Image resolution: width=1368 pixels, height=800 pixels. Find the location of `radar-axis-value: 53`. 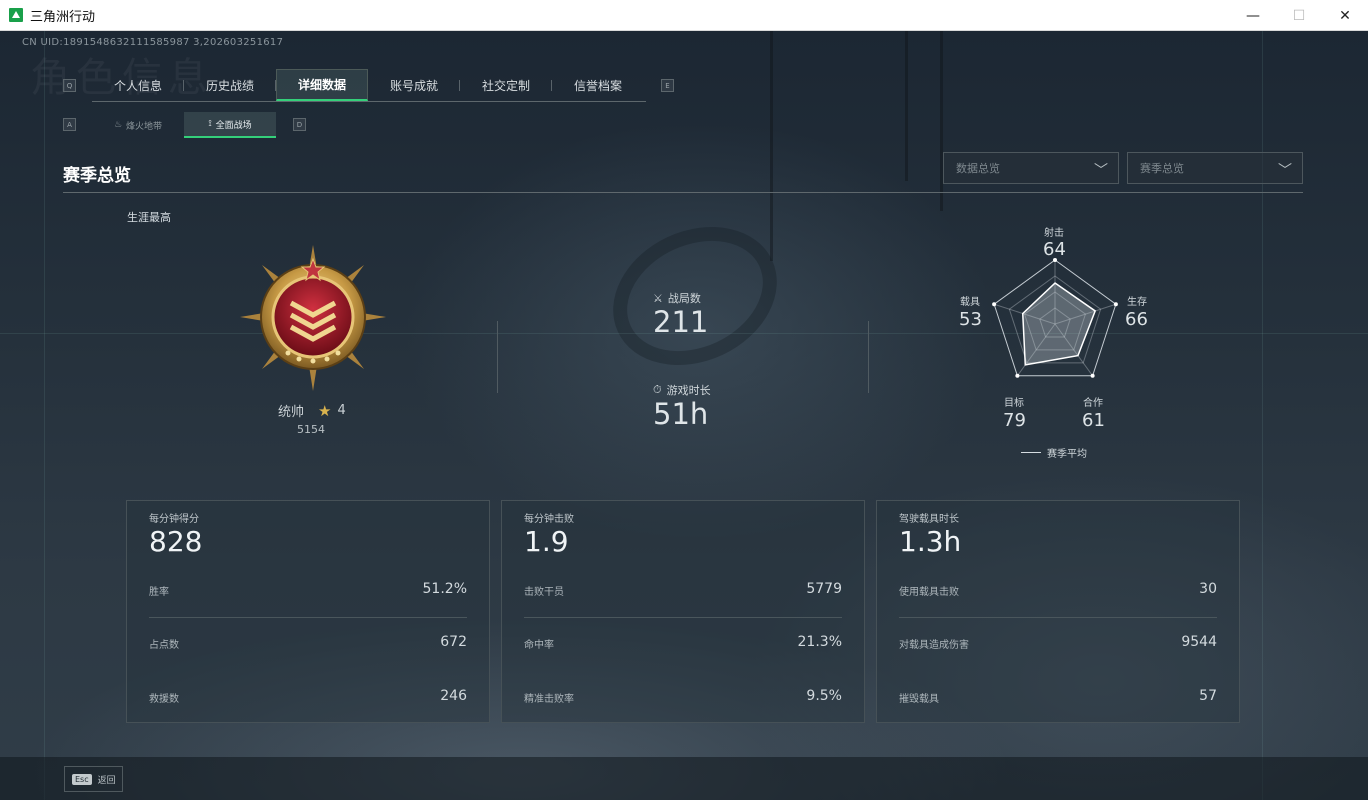

radar-axis-value: 53 is located at coordinates (970, 319).